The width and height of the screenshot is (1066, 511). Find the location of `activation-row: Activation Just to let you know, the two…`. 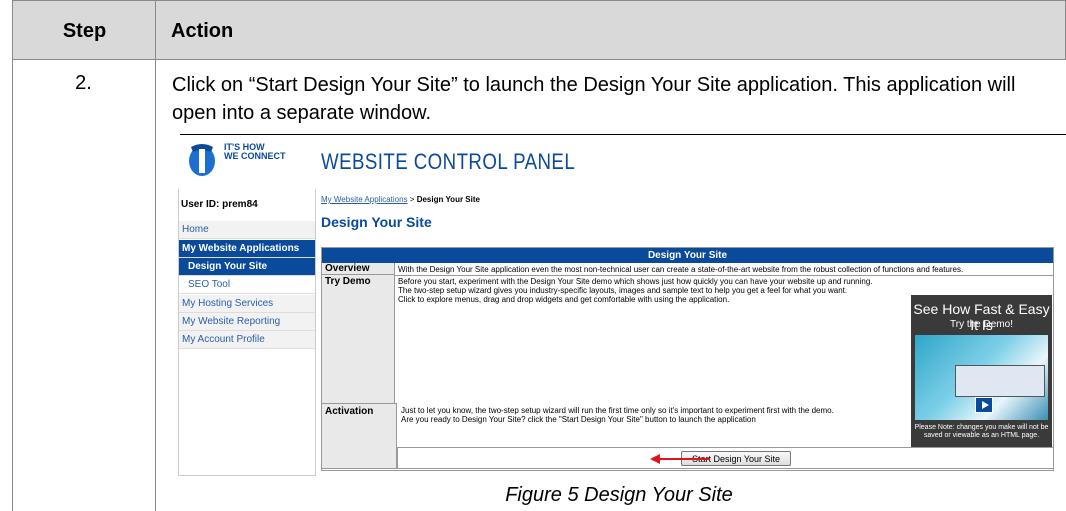

activation-row: Activation Just to let you know, the two… is located at coordinates (687, 439).